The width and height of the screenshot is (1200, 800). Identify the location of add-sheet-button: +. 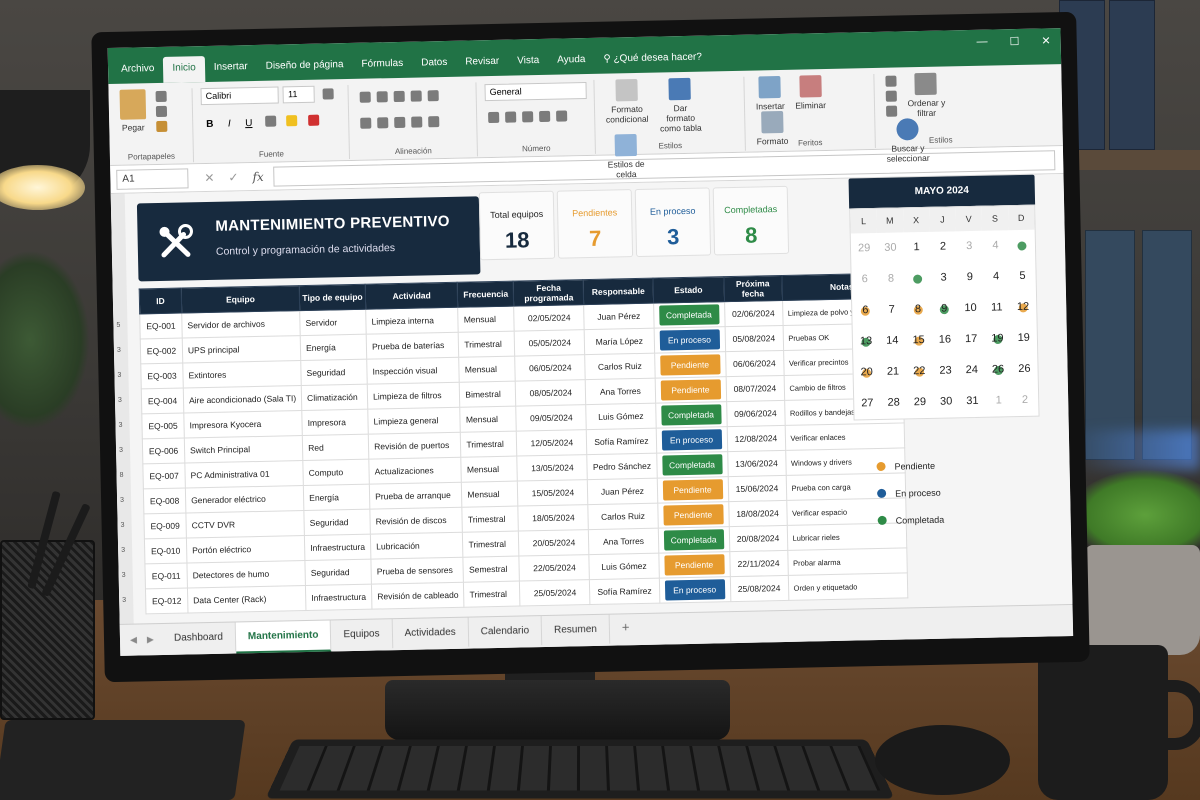
(626, 629).